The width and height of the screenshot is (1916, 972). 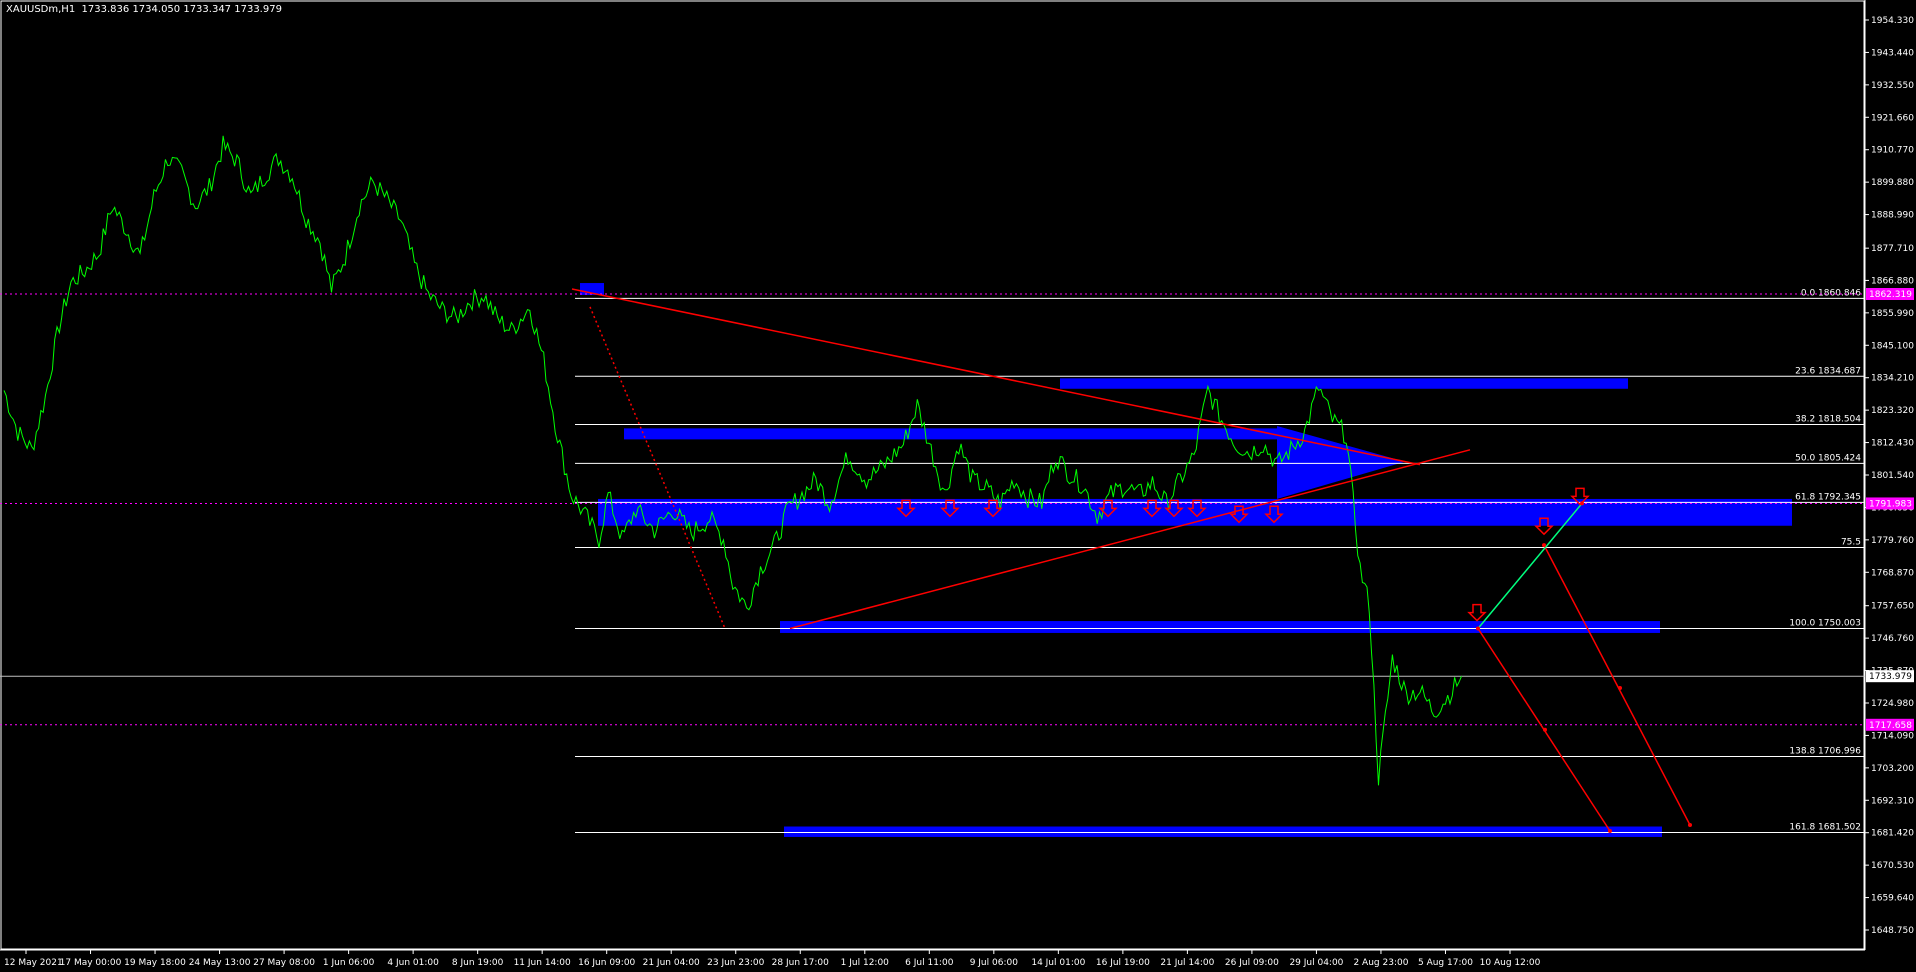 What do you see at coordinates (91, 963) in the screenshot?
I see `time-tick-label-1: 17 May 00:00` at bounding box center [91, 963].